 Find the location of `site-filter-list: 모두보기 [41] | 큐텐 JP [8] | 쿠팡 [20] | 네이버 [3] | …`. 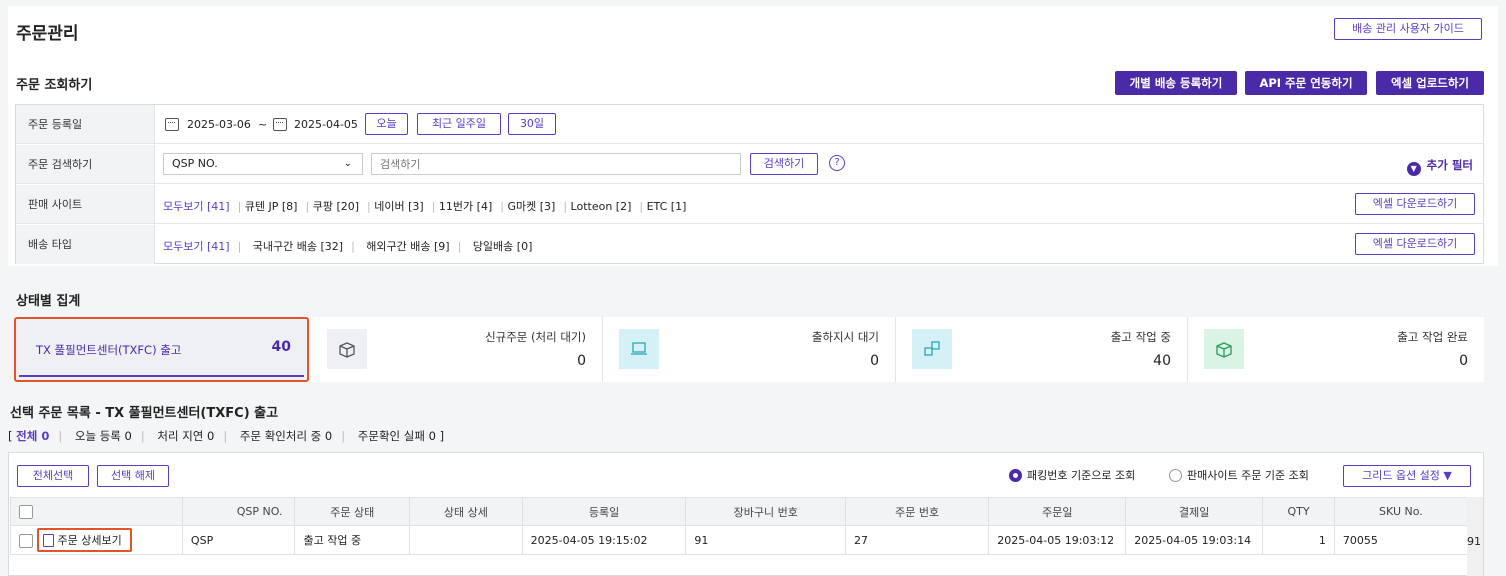

site-filter-list: 모두보기 [41] | 큐텐 JP [8] | 쿠팡 [20] | 네이버 [3] | … is located at coordinates (425, 206).